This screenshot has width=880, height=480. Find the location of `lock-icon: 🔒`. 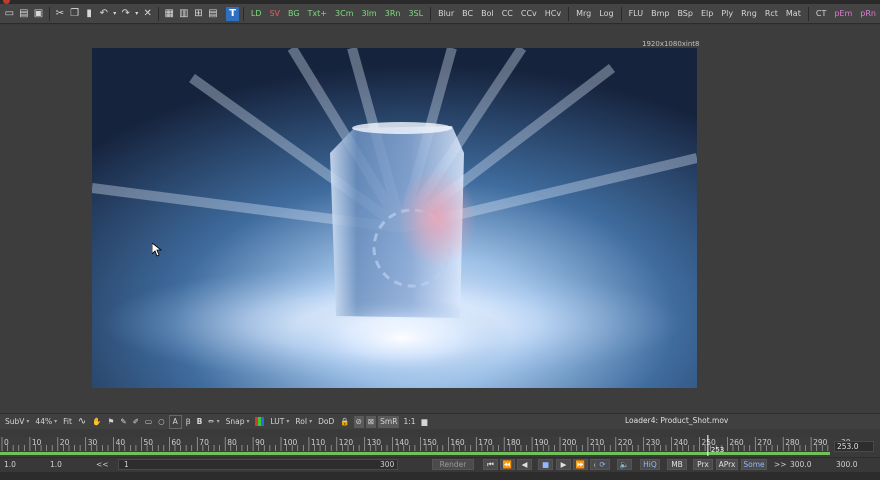

lock-icon: 🔒 is located at coordinates (344, 422).